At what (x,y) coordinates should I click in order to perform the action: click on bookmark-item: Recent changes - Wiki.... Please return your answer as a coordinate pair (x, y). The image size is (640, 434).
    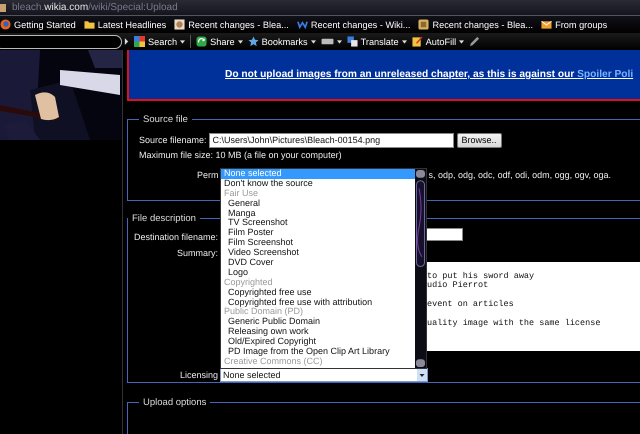
    Looking at the image, I should click on (353, 24).